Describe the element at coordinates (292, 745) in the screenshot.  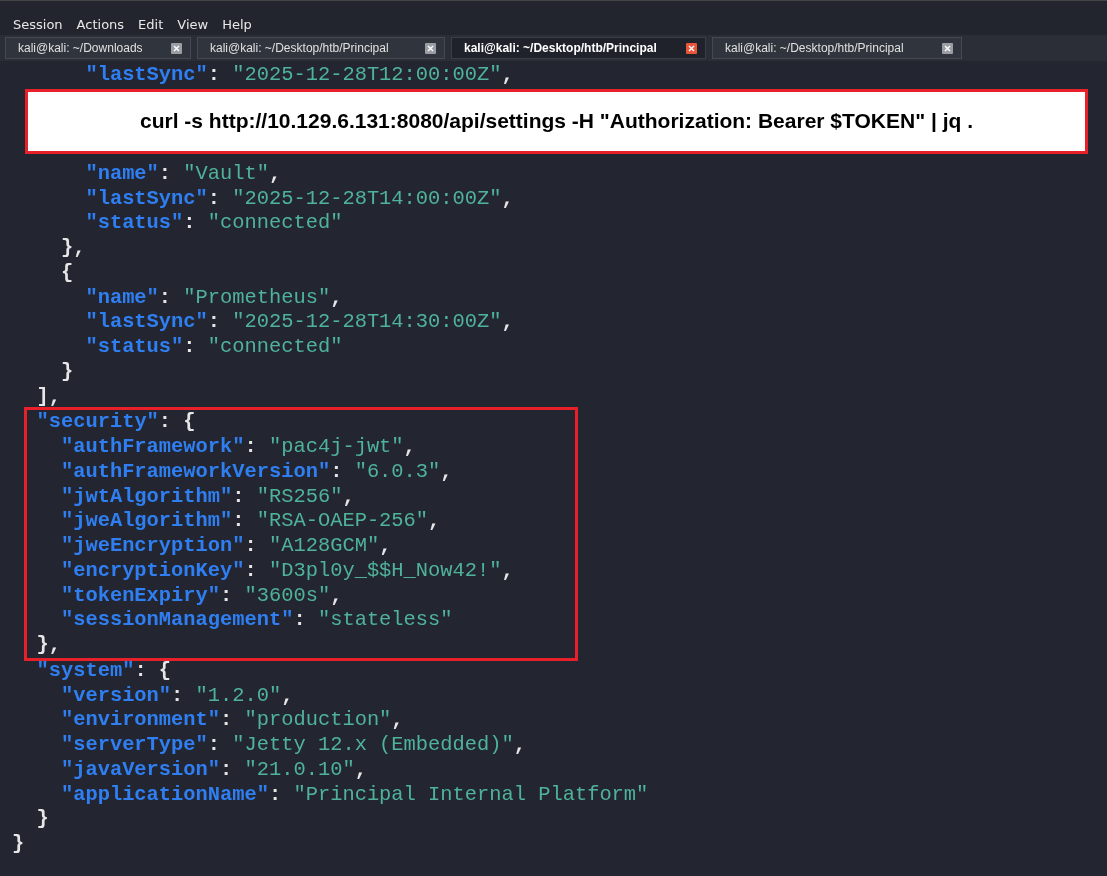
I see `code-line: "serverType": "Jetty 12.x (Embedded)",` at that location.